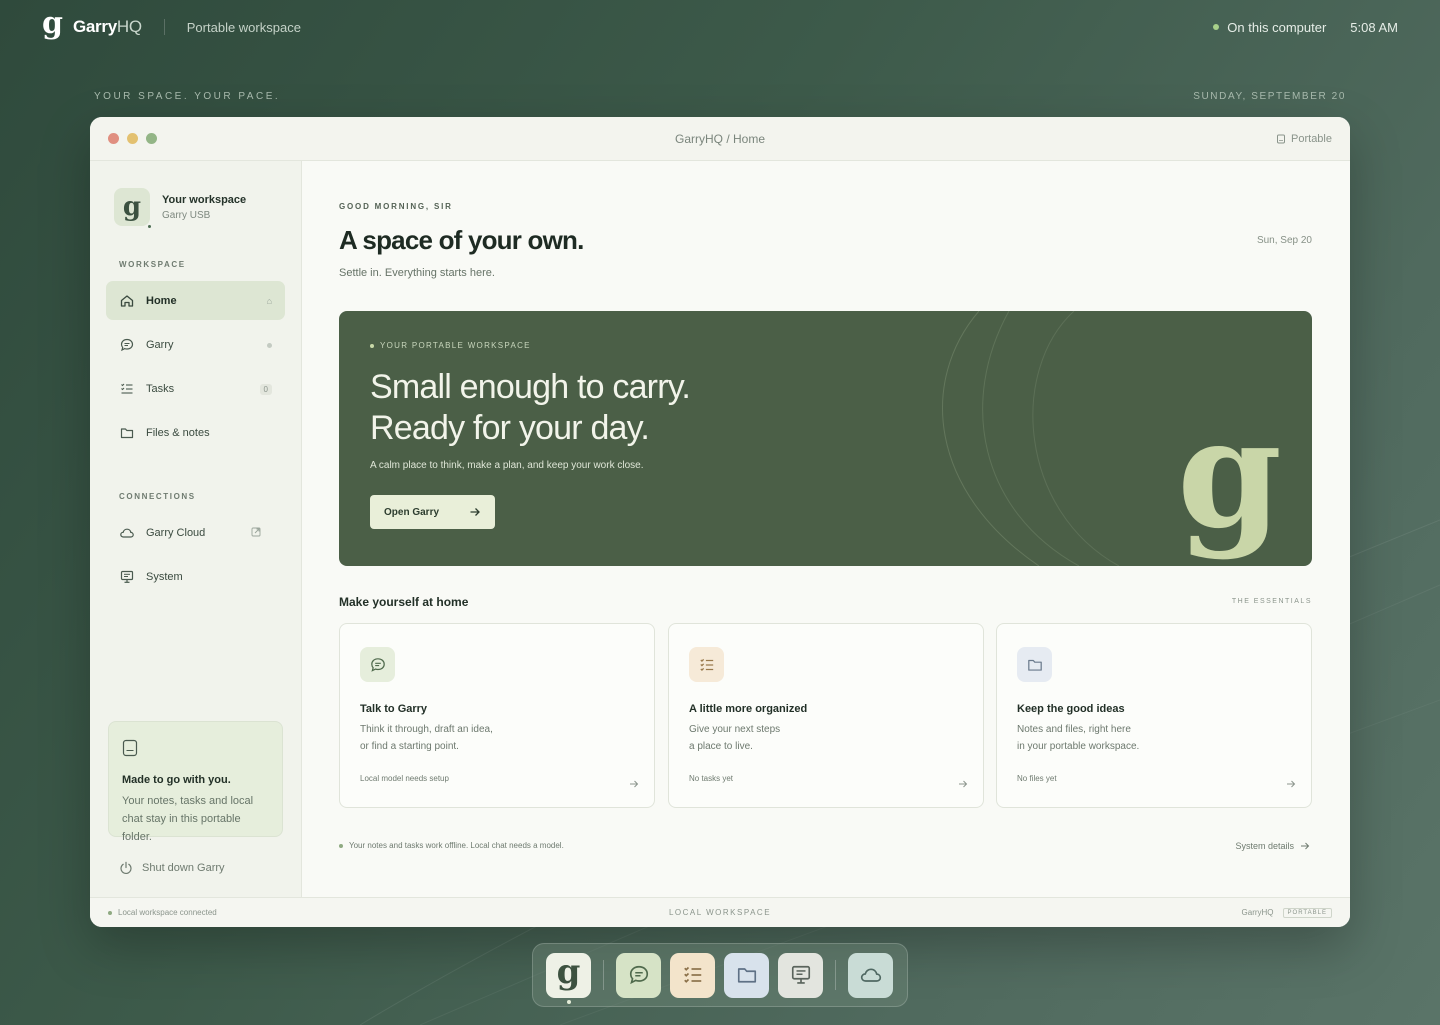 The image size is (1440, 1025). I want to click on dock-item-chat, so click(638, 975).